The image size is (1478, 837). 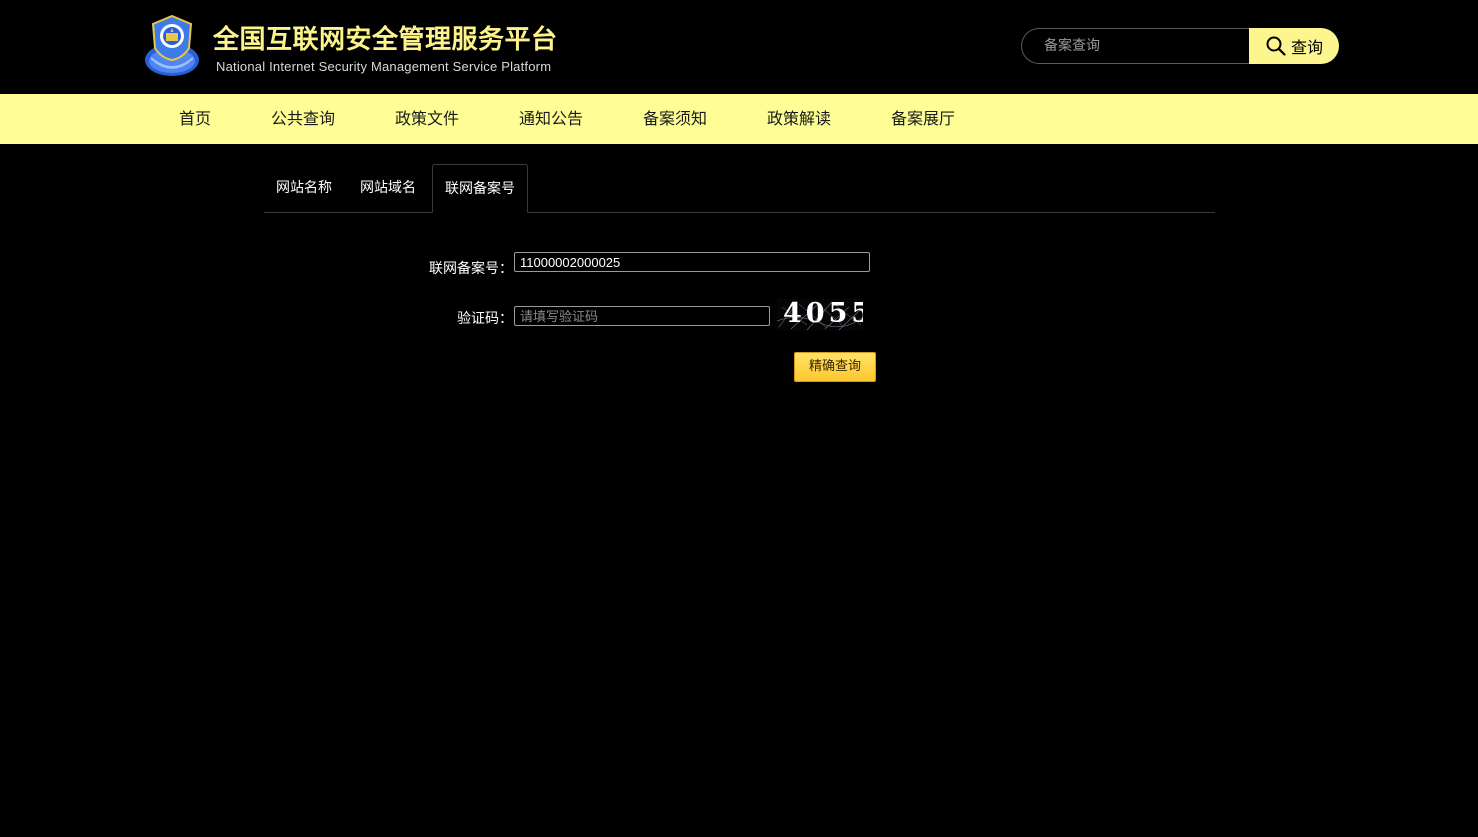 What do you see at coordinates (388, 187) in the screenshot?
I see `tab-site-domain: 网站域名` at bounding box center [388, 187].